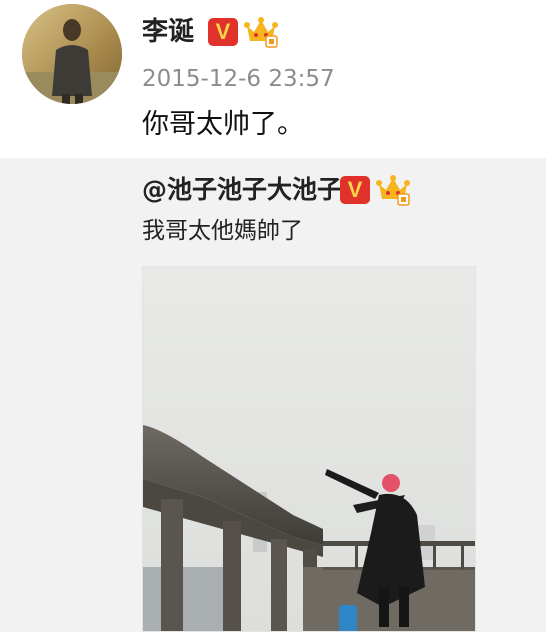 The width and height of the screenshot is (546, 632). I want to click on repost-author-name: @池子池子大池子, so click(242, 190).